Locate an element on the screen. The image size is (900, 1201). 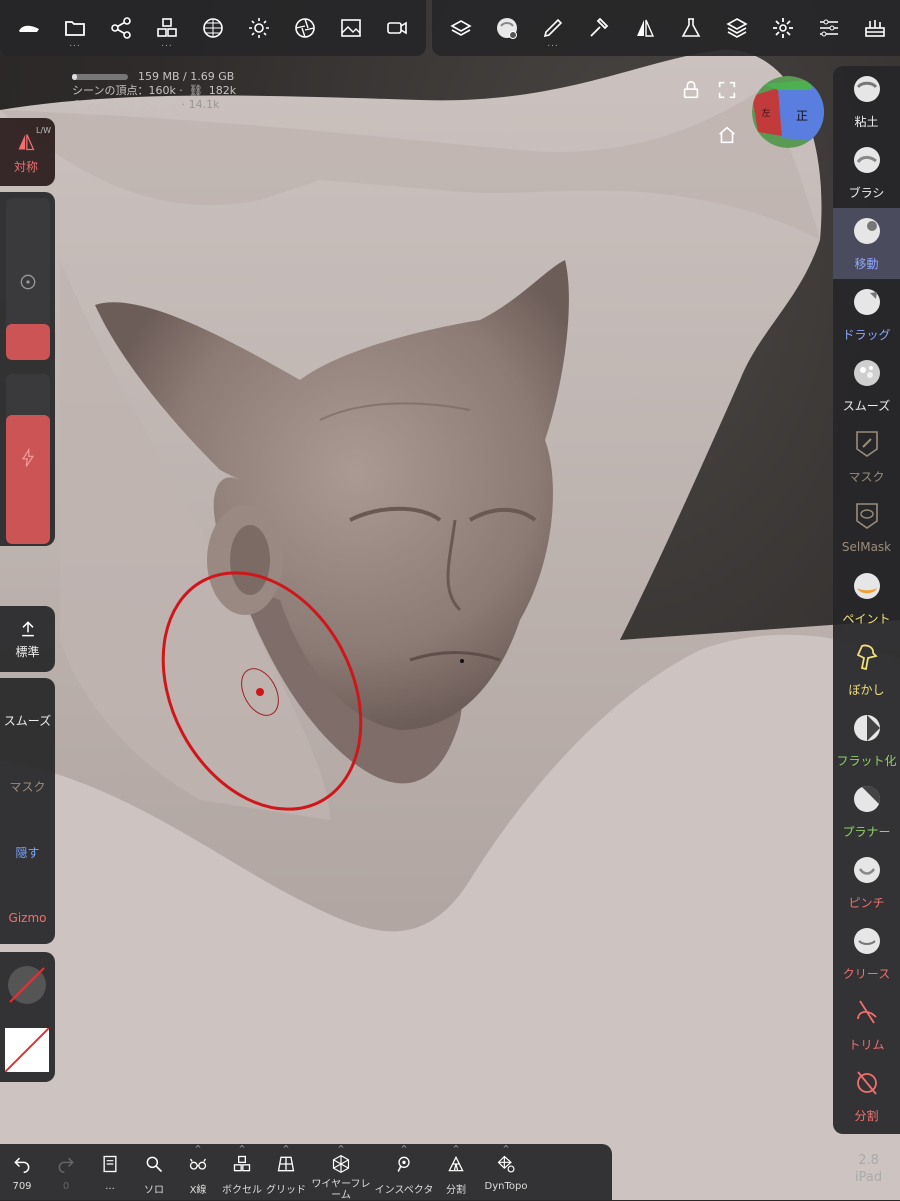
bottom-wireframe: ^ ワイヤーフレーム is located at coordinates (341, 1172).